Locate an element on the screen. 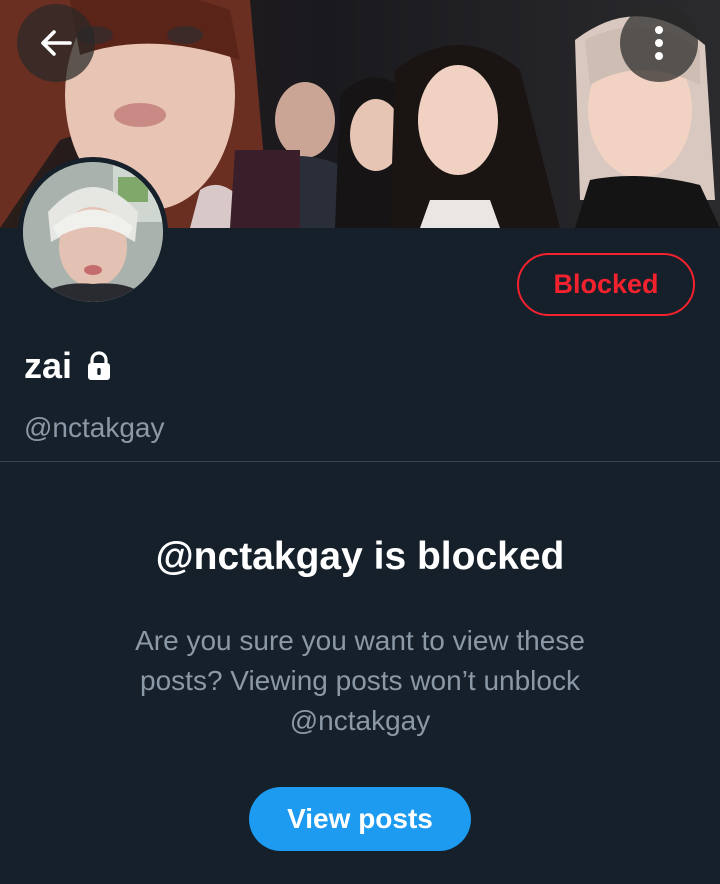  view-posts-button: View posts is located at coordinates (360, 819).